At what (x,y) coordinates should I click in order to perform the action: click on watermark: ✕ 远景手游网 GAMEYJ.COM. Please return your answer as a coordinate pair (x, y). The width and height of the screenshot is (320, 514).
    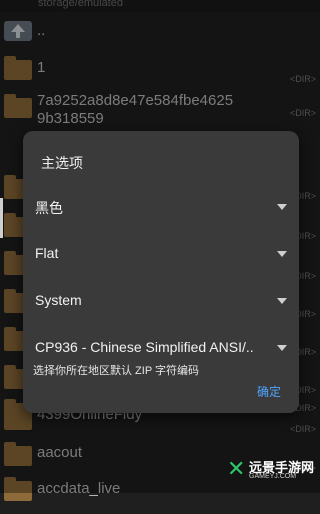
    Looking at the image, I should click on (273, 473).